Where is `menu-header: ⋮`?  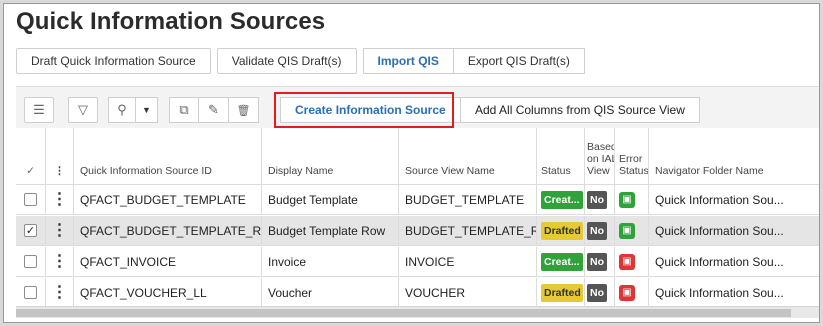
menu-header: ⋮ is located at coordinates (60, 156).